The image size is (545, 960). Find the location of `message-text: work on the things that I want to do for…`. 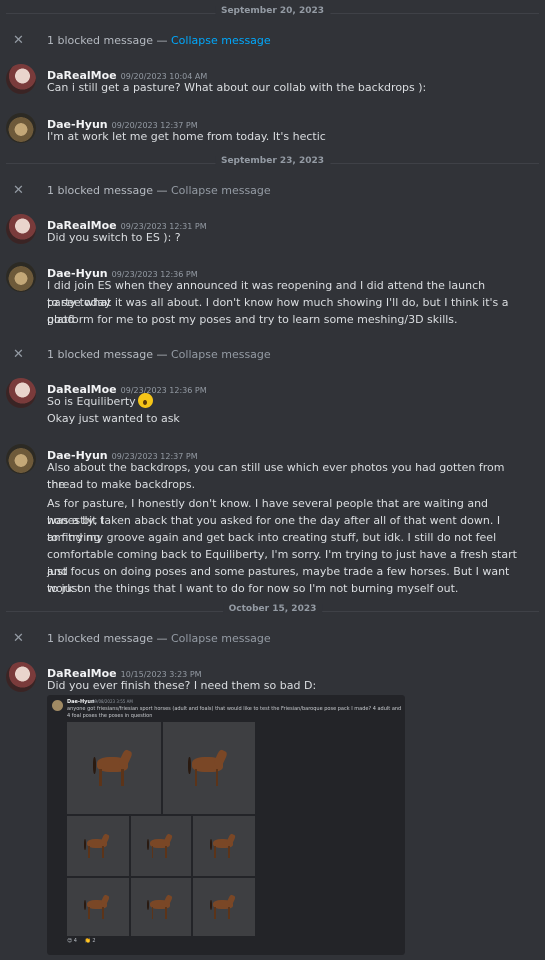

message-text: work on the things that I want to do for… is located at coordinates (253, 588).